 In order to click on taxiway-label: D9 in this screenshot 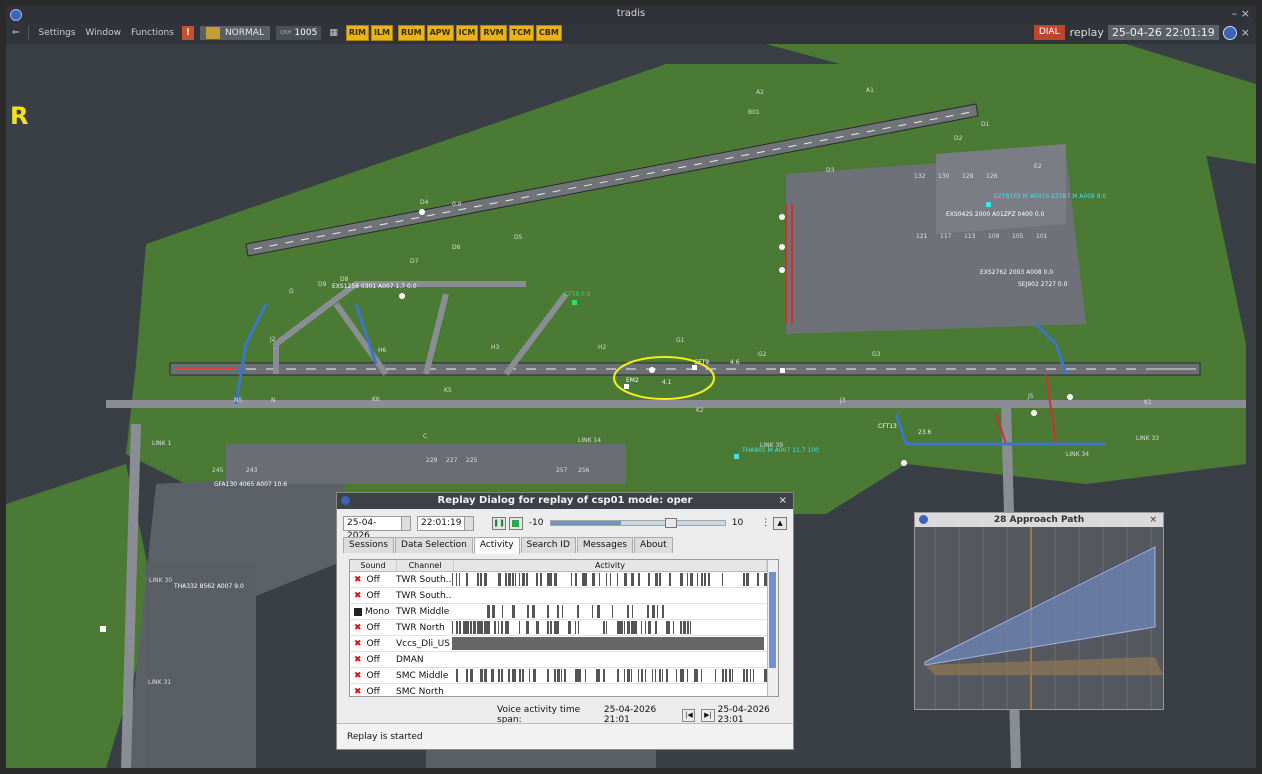, I will do `click(322, 284)`.